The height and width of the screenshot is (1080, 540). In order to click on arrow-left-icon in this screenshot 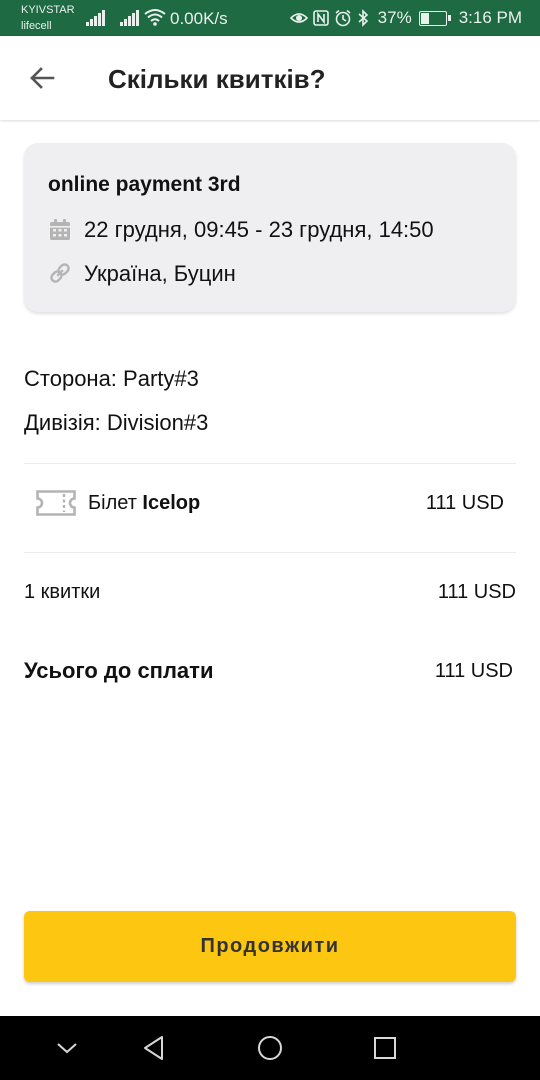, I will do `click(42, 78)`.